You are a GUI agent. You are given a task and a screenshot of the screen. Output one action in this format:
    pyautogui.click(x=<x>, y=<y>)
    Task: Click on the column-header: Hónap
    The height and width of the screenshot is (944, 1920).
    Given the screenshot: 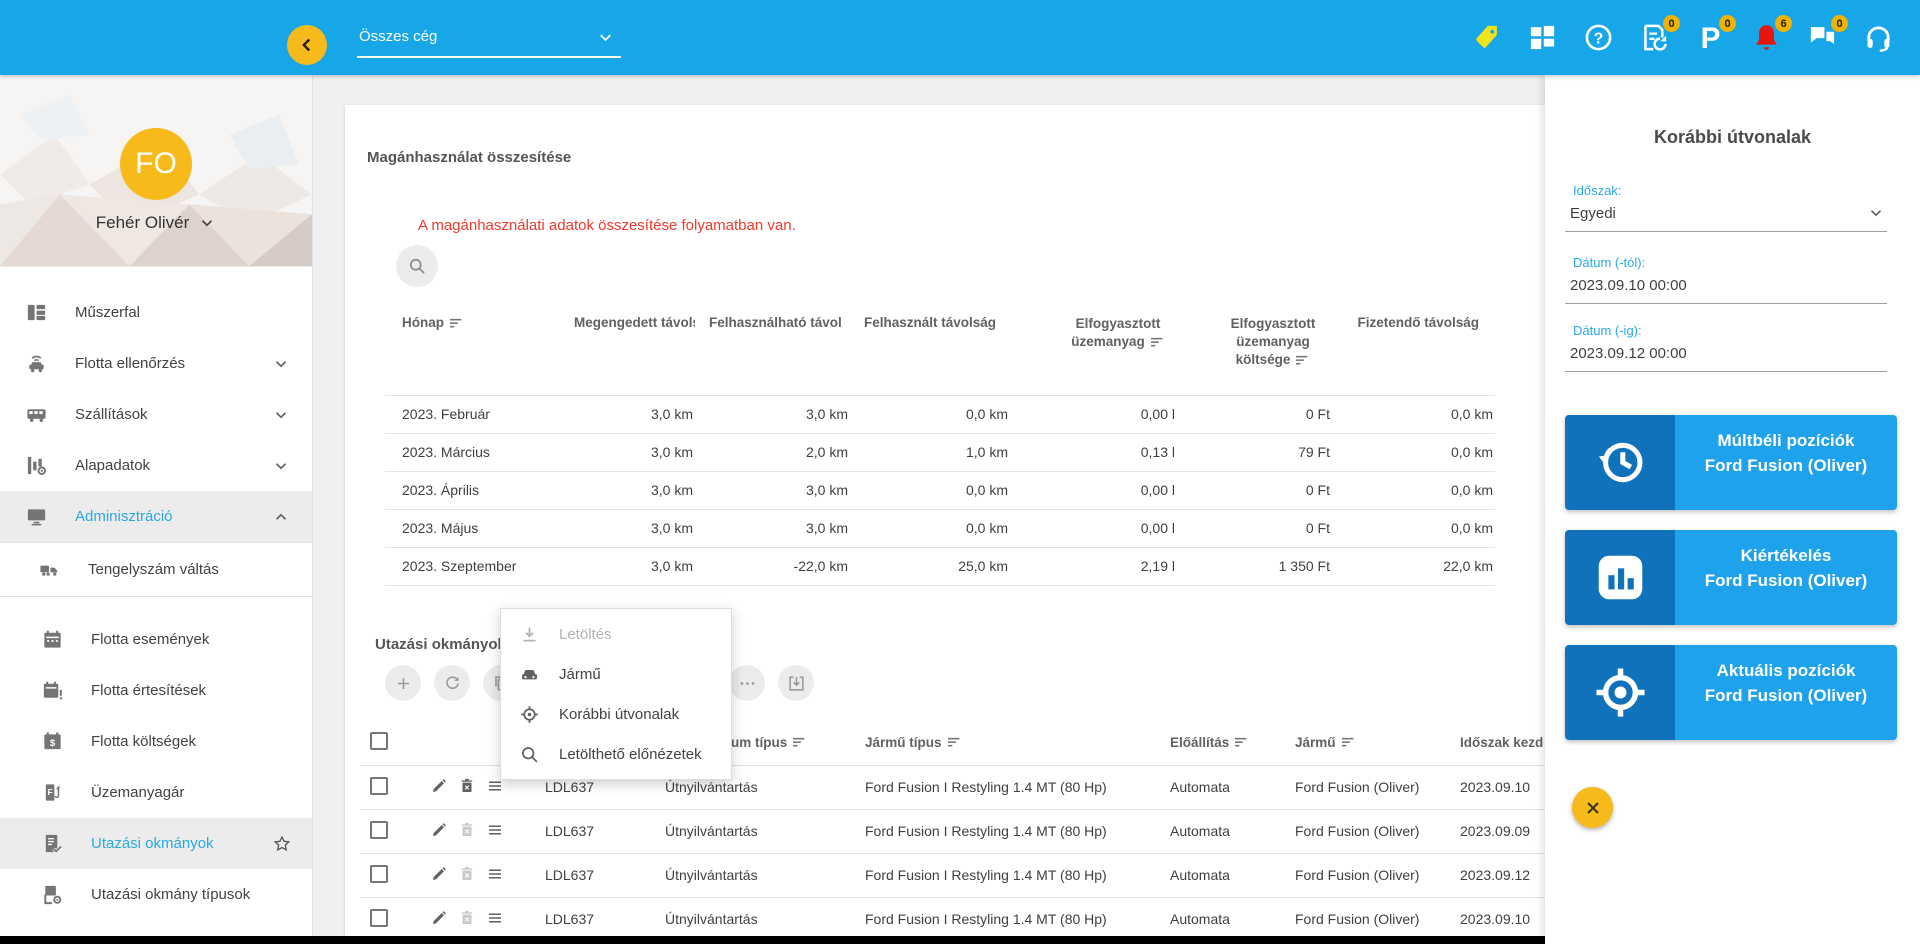 What is the action you would take?
    pyautogui.click(x=423, y=322)
    